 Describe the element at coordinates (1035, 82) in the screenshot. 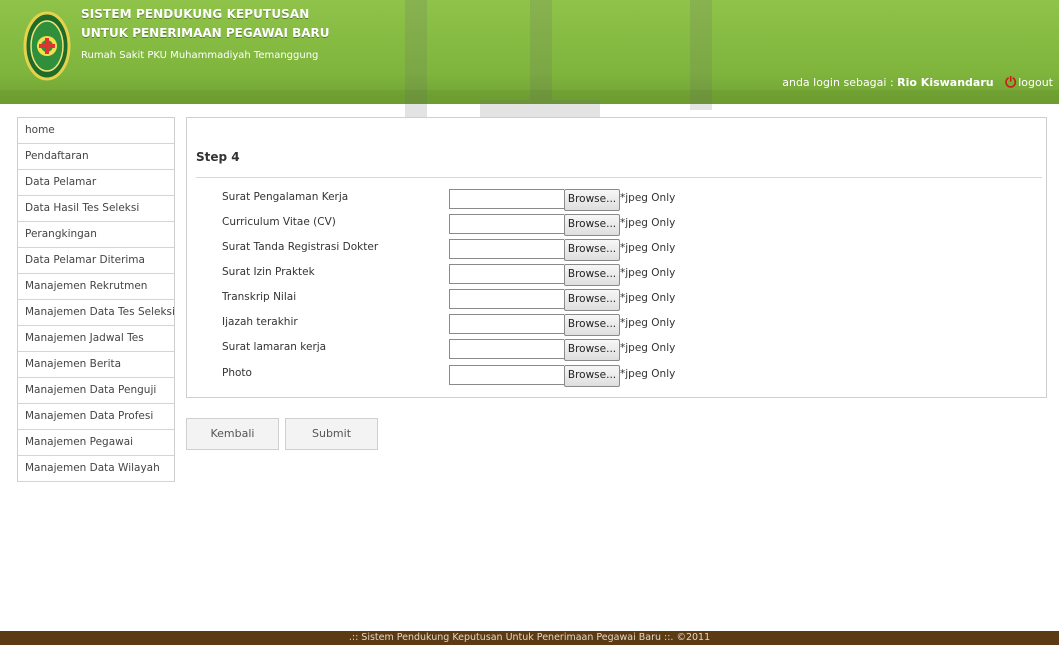

I see `logout-link: logout` at that location.